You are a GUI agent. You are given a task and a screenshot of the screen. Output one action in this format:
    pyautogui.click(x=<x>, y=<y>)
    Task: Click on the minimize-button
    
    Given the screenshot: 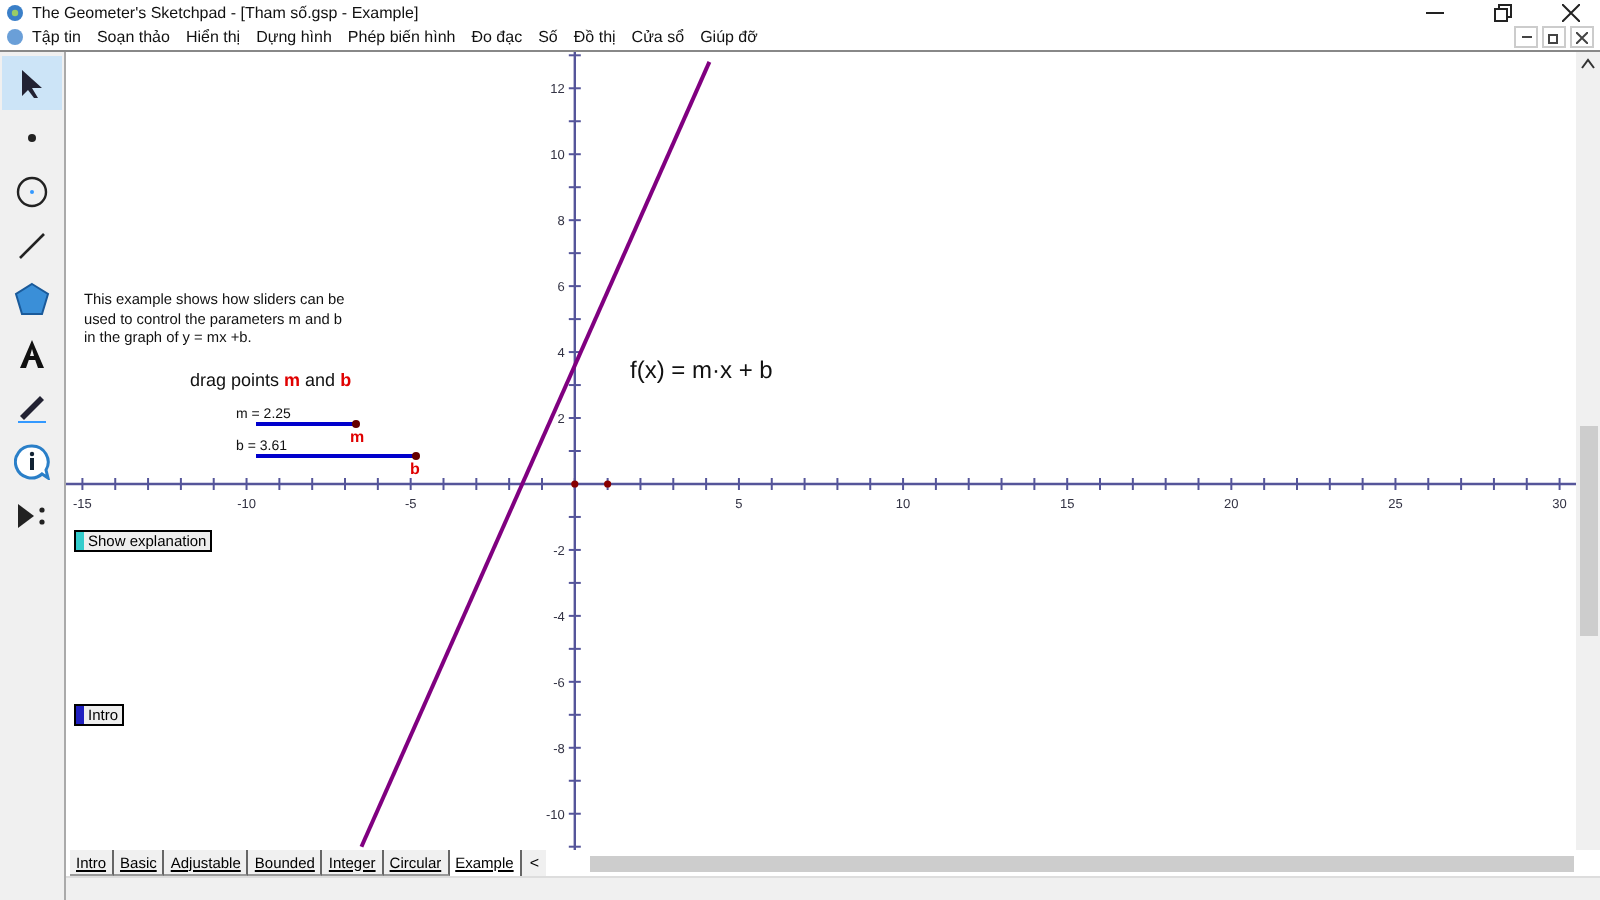 What is the action you would take?
    pyautogui.click(x=1526, y=37)
    